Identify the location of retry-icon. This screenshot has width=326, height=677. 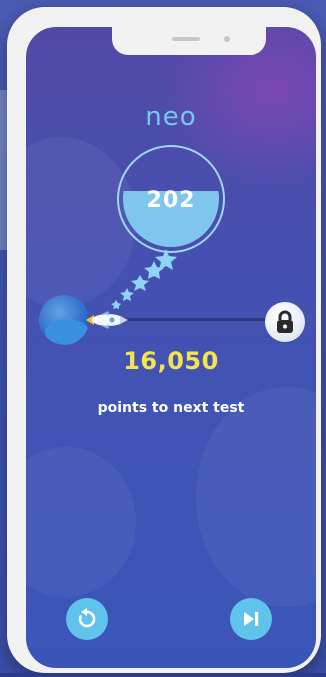
(87, 618).